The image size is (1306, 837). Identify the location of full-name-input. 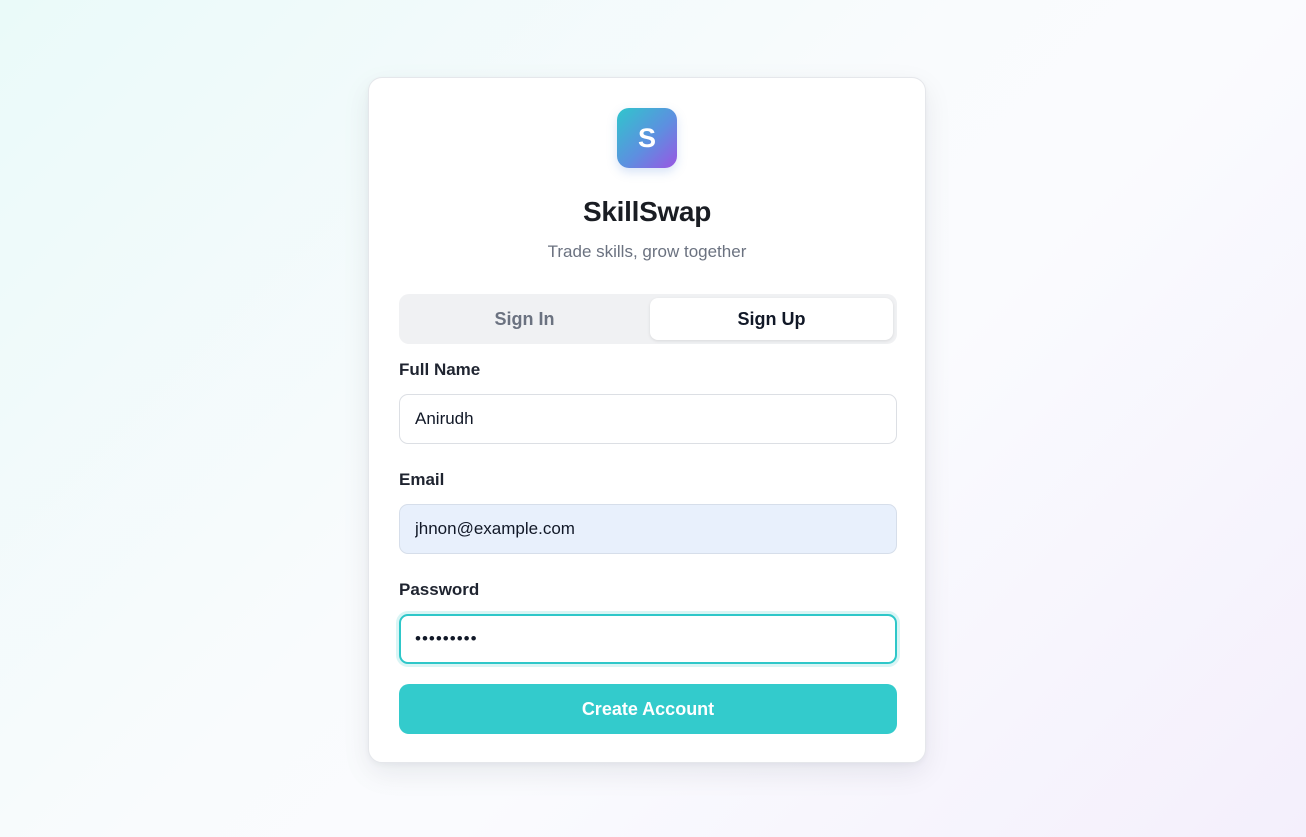
(648, 419).